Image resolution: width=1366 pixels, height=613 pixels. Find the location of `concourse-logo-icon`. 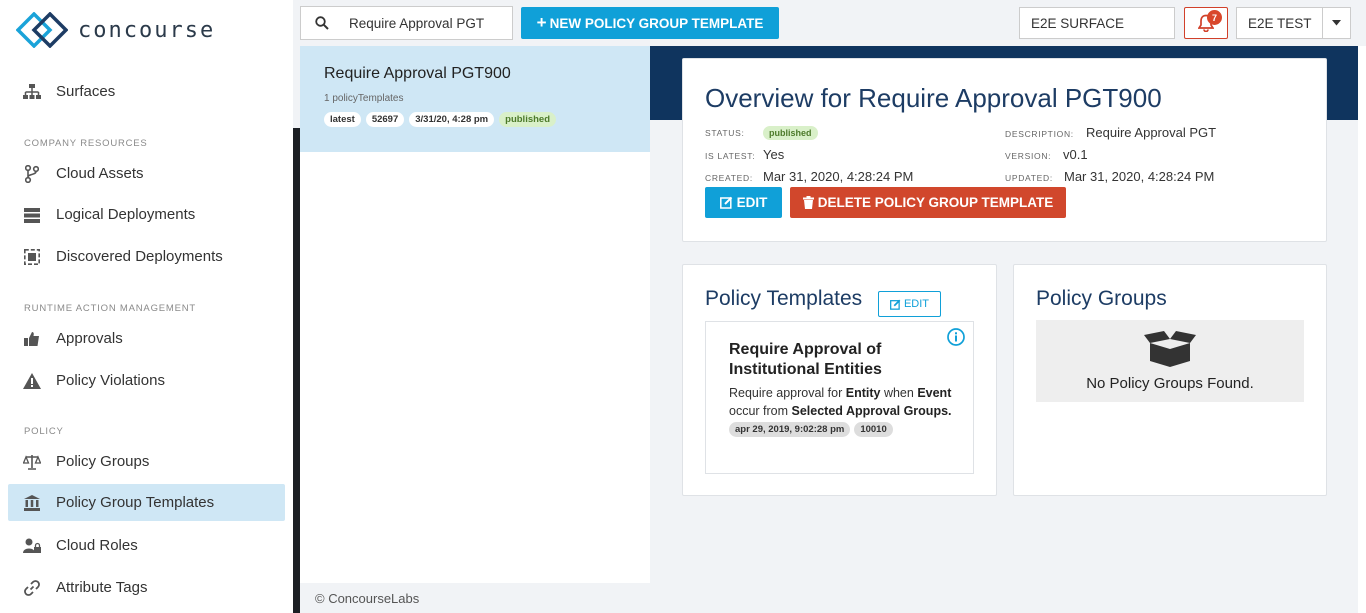

concourse-logo-icon is located at coordinates (42, 30).